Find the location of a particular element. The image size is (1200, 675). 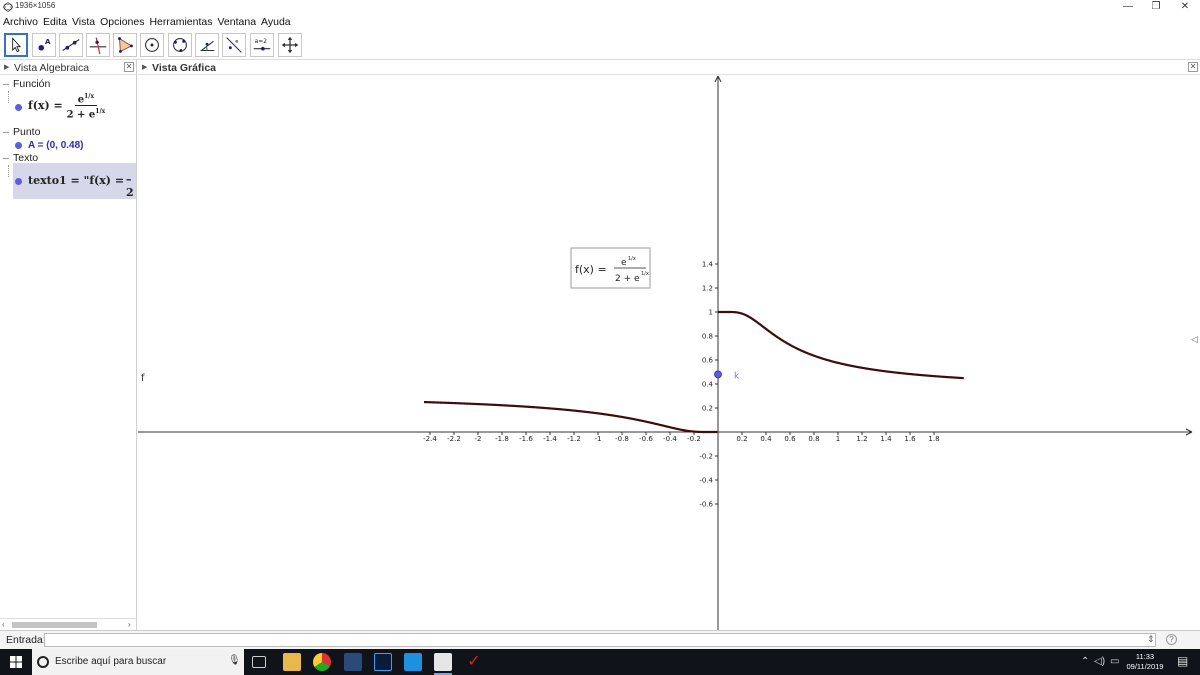

move-view-tool-button is located at coordinates (290, 45).